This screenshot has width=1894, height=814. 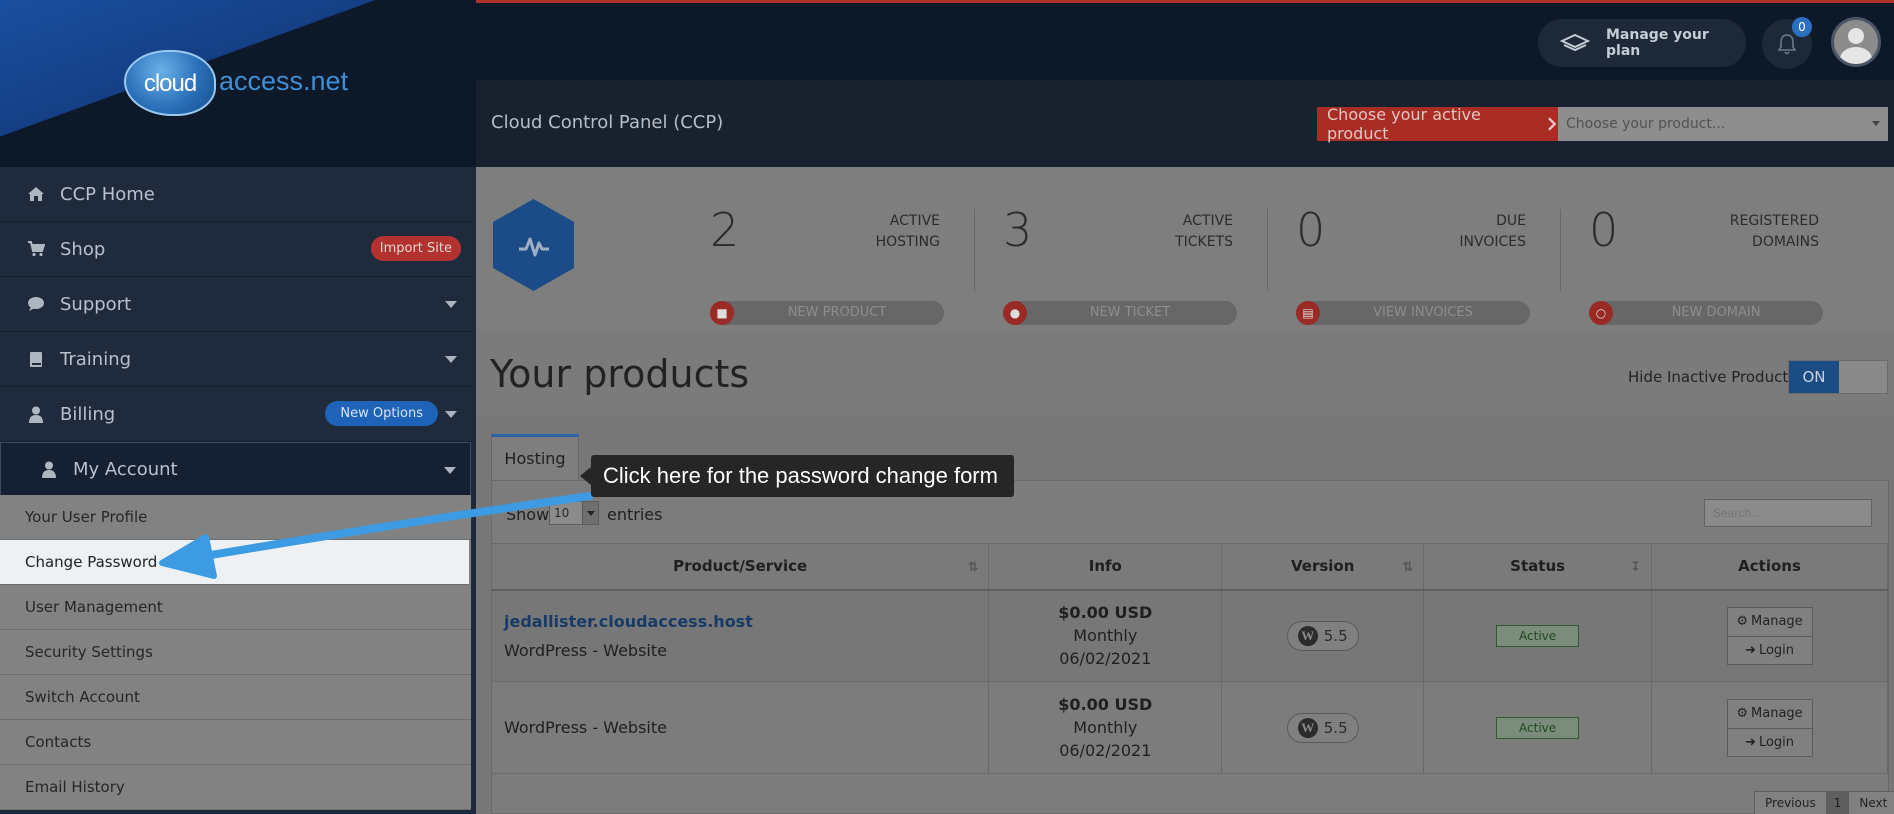 What do you see at coordinates (36, 359) in the screenshot?
I see `book-icon` at bounding box center [36, 359].